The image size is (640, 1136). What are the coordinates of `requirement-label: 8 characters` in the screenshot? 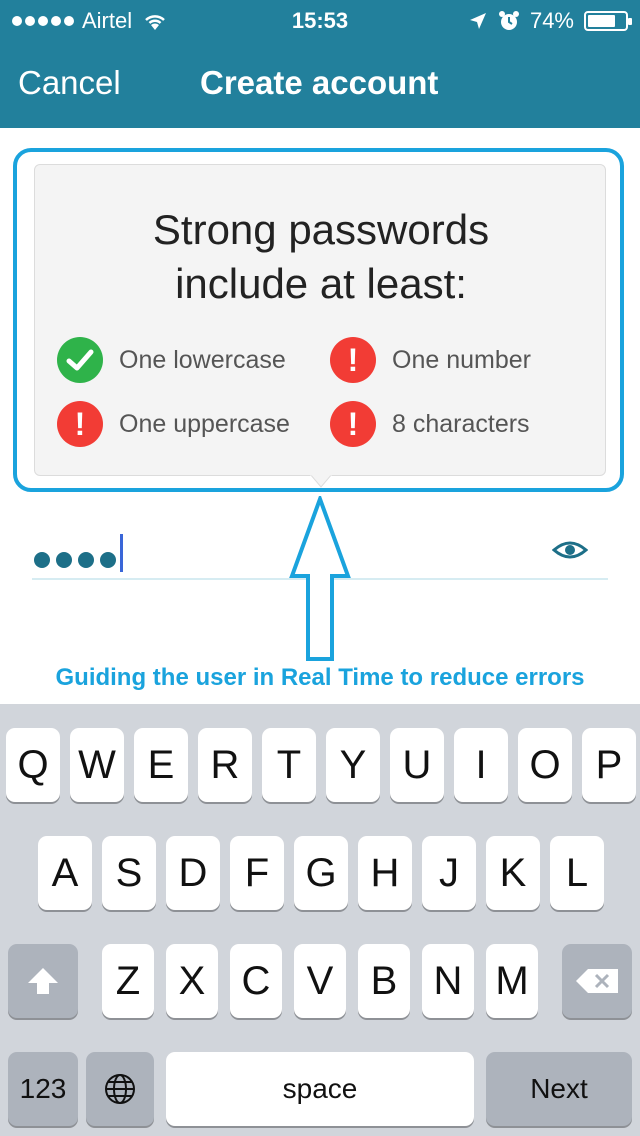 It's located at (461, 423).